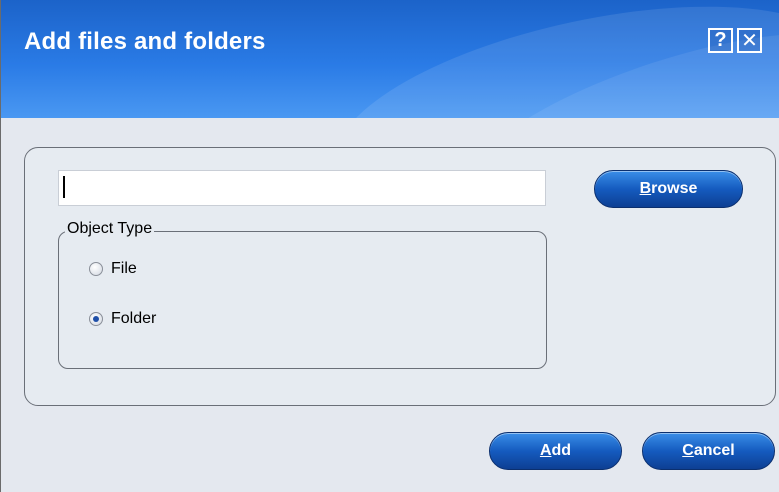 This screenshot has width=779, height=492. I want to click on close-button: ✕, so click(749, 40).